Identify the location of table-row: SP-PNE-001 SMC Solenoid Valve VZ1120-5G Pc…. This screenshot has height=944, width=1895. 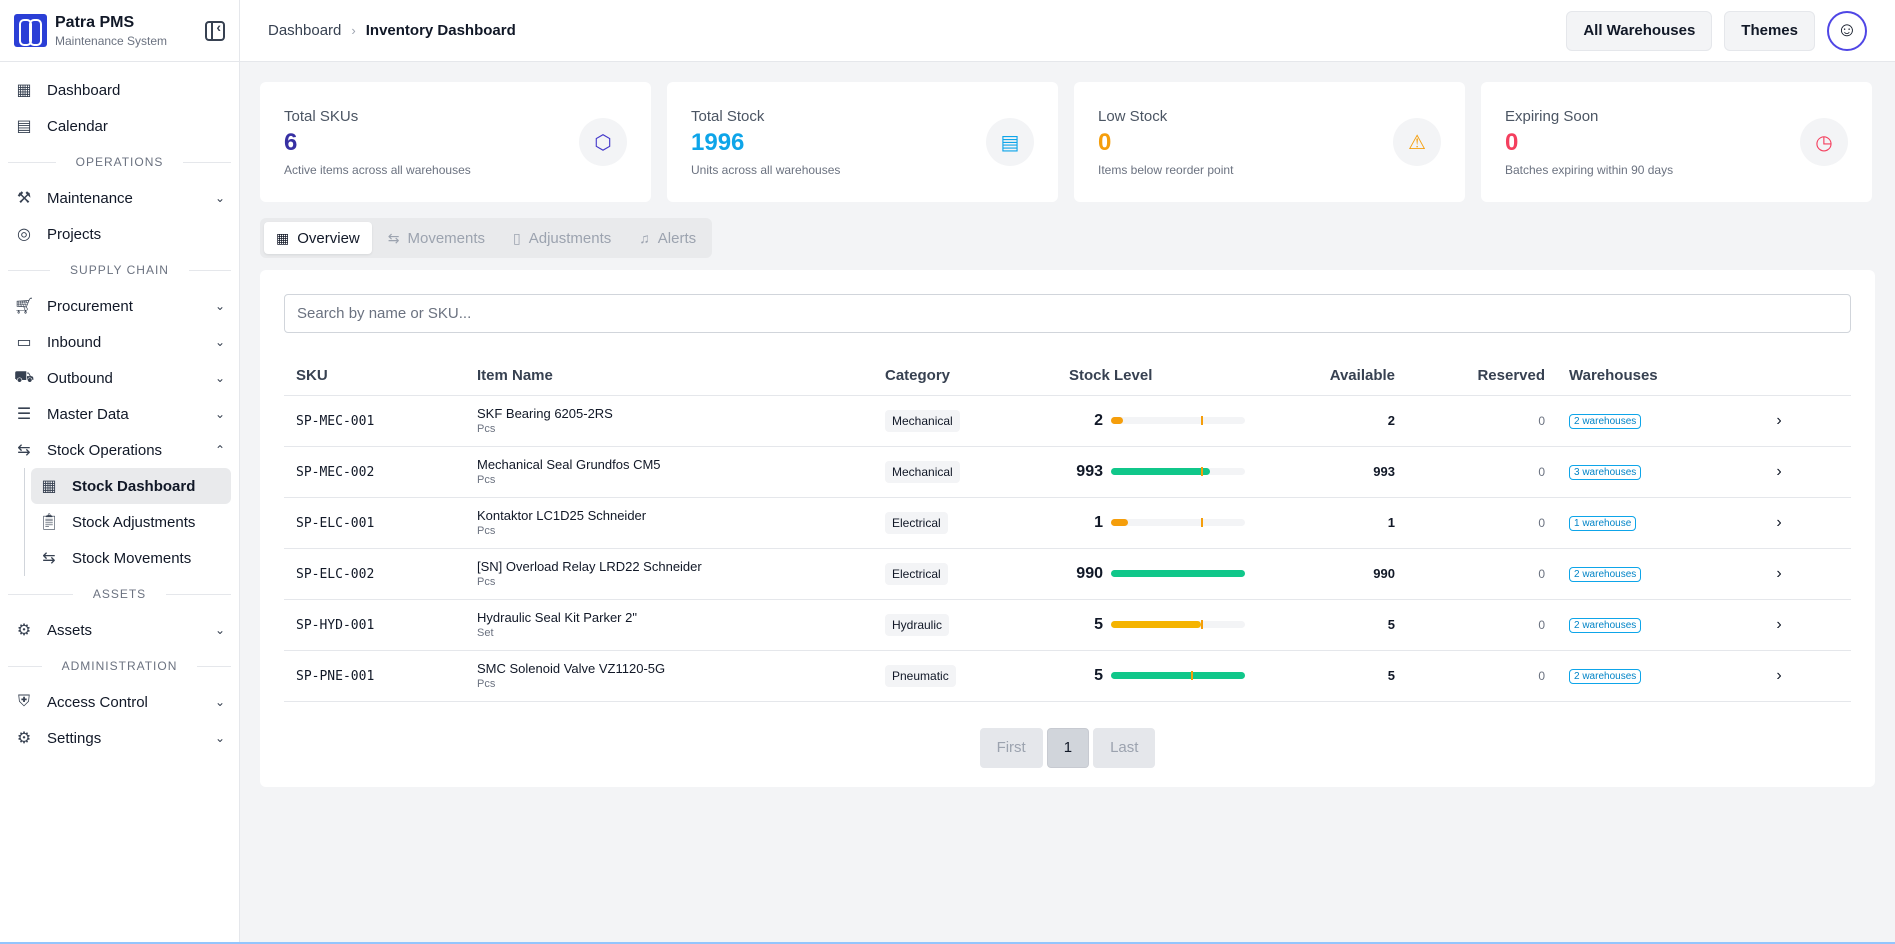
(1067, 676).